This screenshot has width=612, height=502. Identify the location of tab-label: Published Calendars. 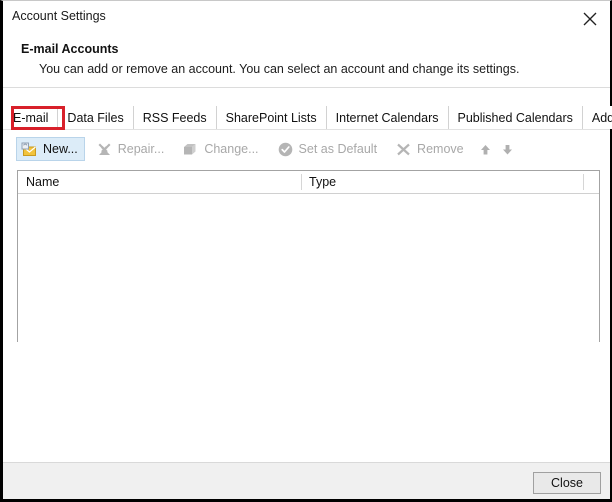
(515, 117).